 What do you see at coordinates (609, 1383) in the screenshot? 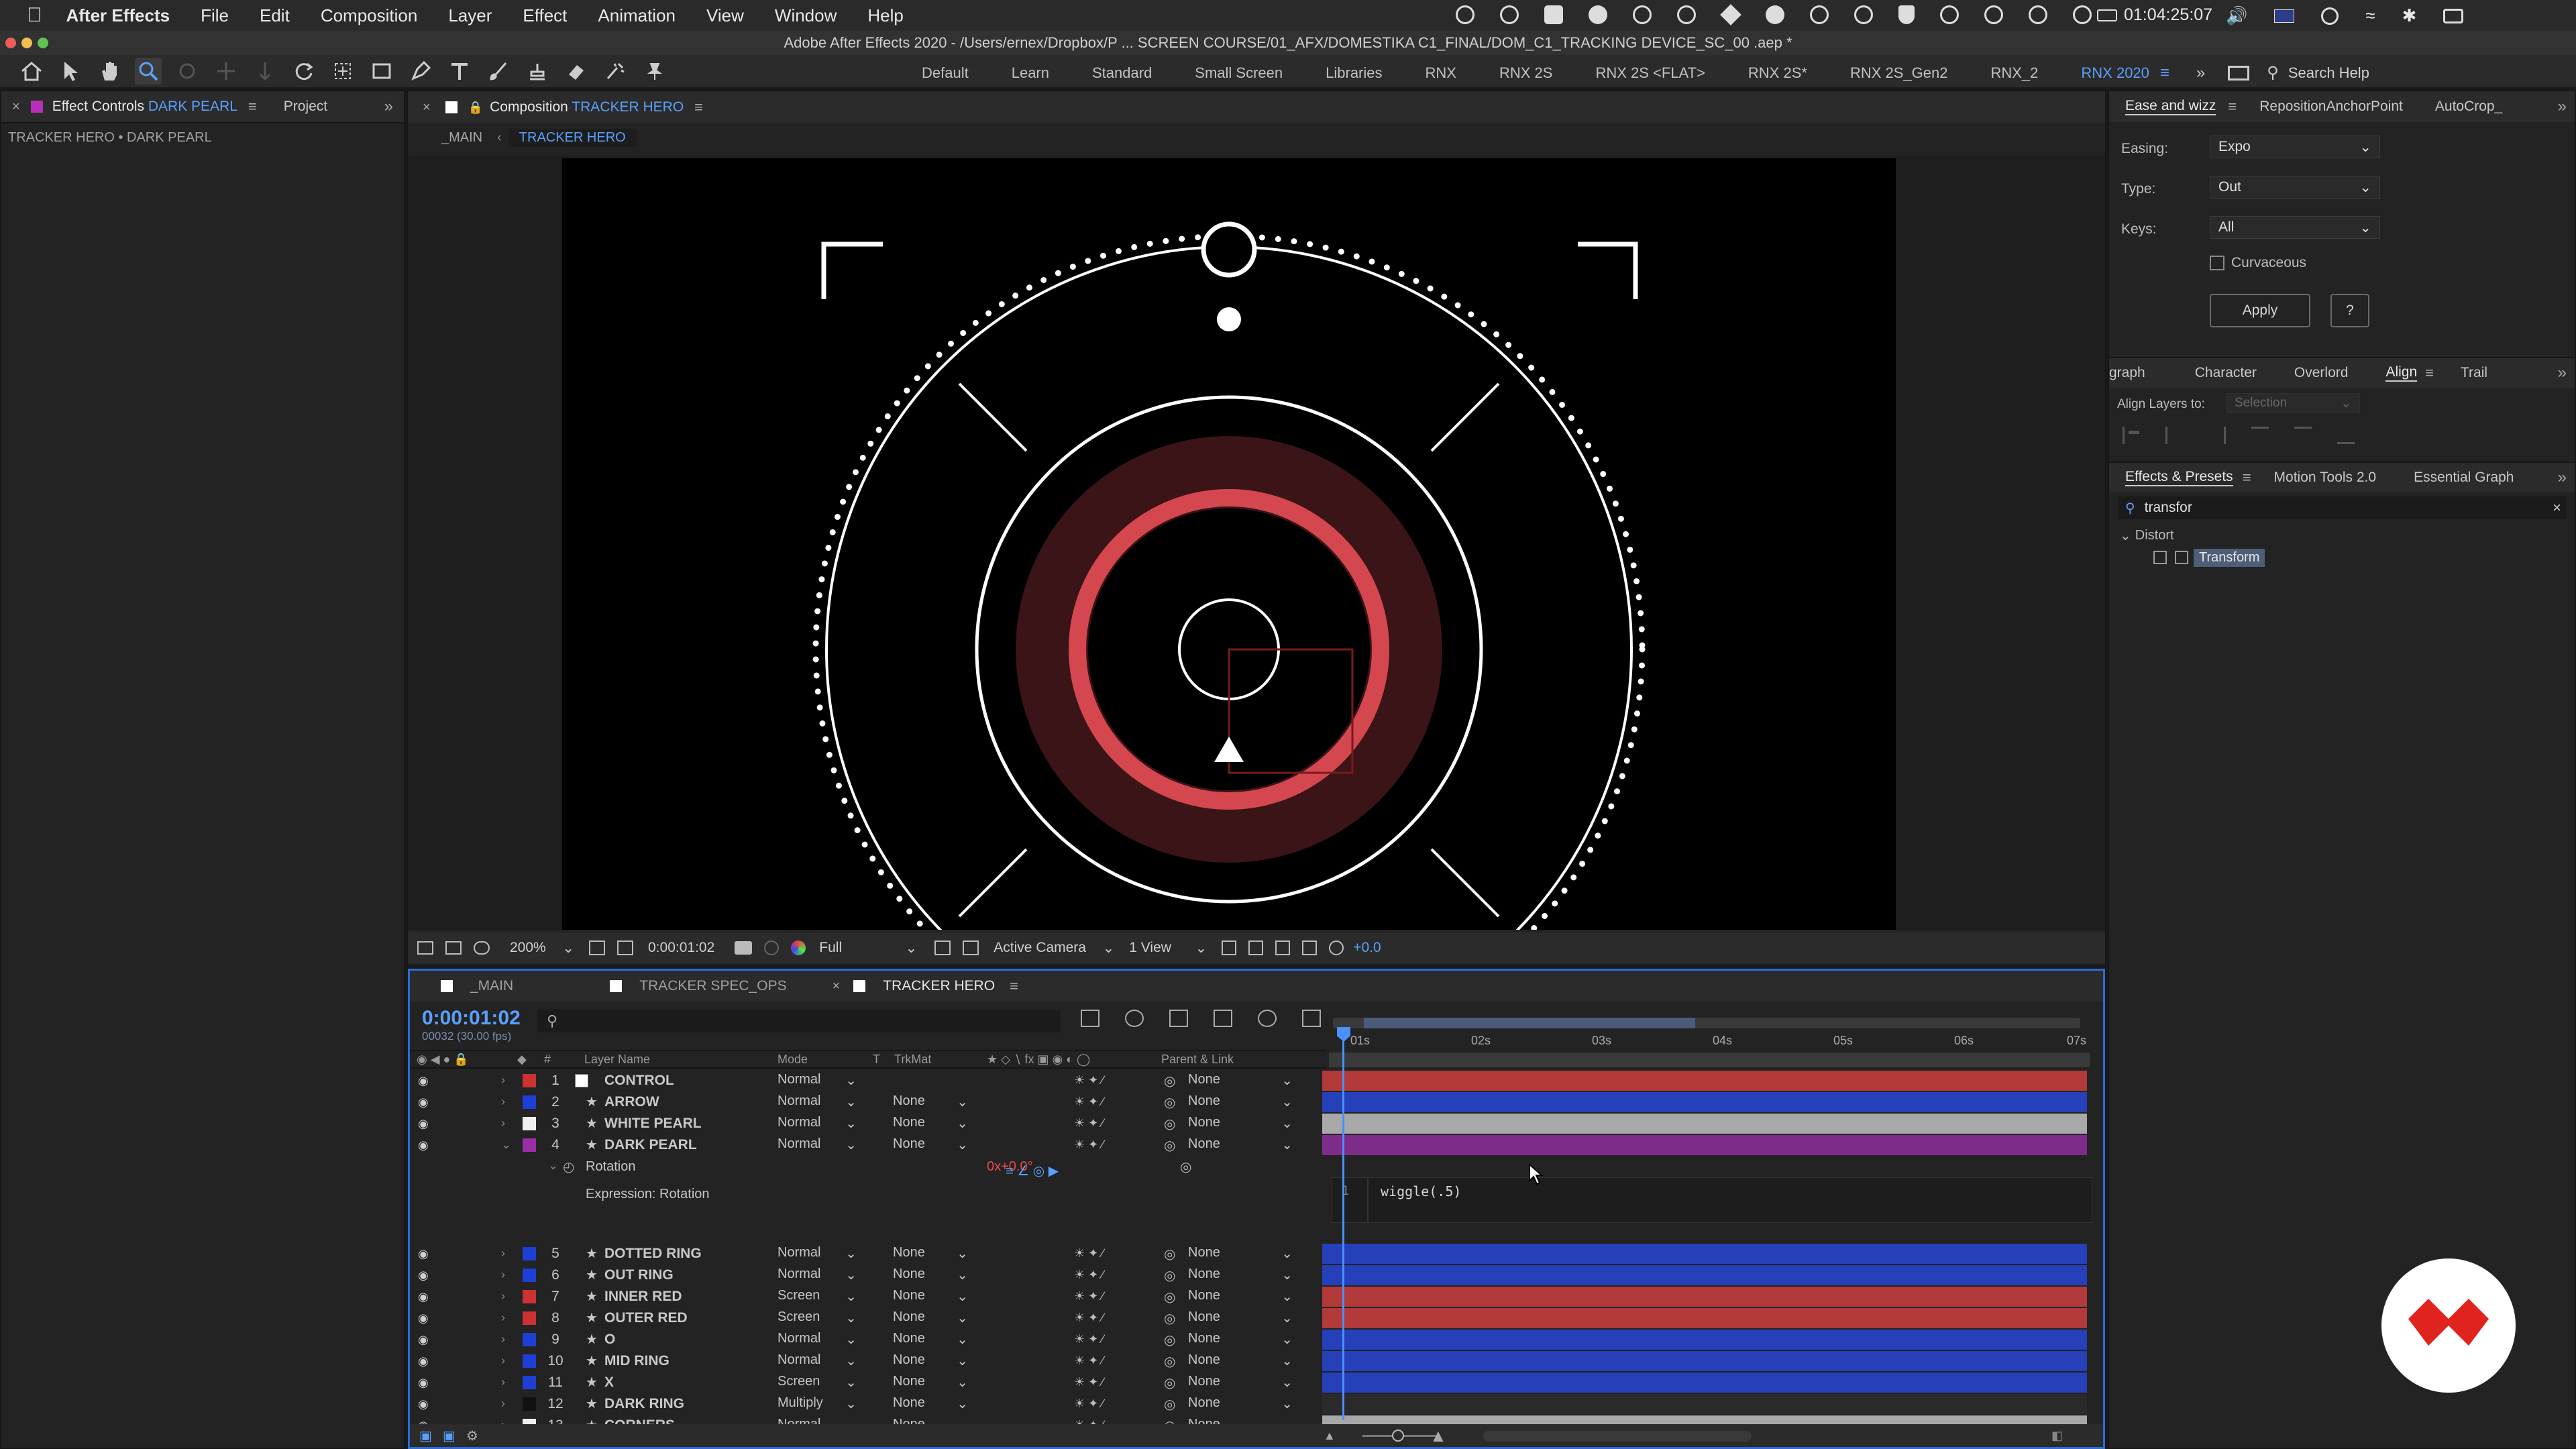
I see `layer-name: X` at bounding box center [609, 1383].